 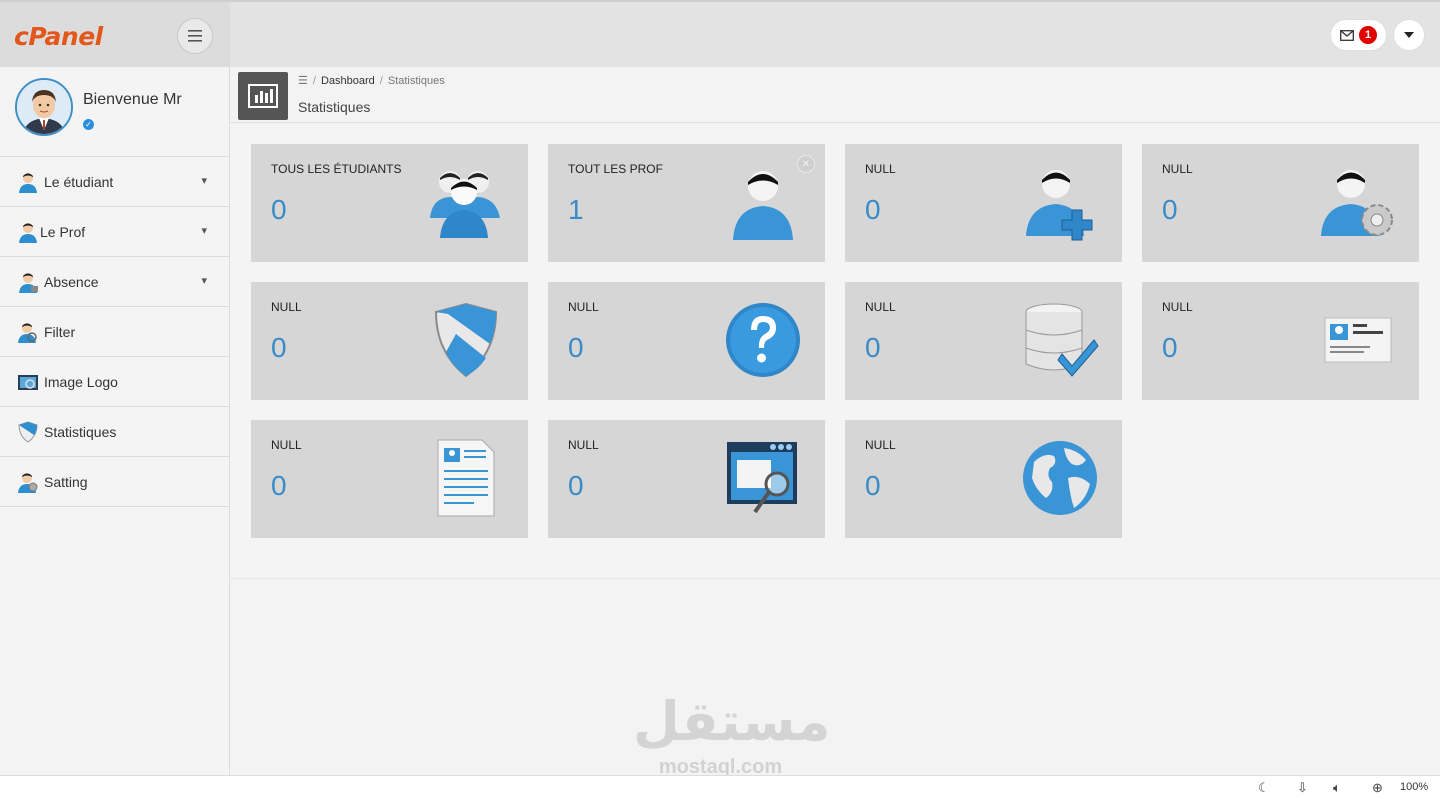 I want to click on tile-label: TOUS LES ÉTUDIANTS, so click(x=336, y=169).